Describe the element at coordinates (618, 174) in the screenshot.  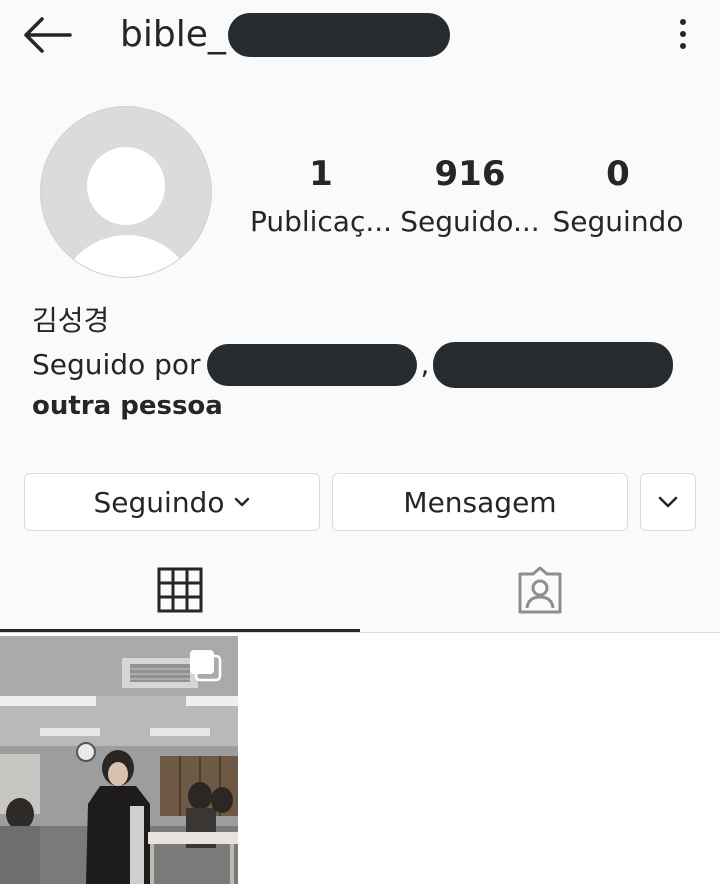
I see `following-count-value: 0` at that location.